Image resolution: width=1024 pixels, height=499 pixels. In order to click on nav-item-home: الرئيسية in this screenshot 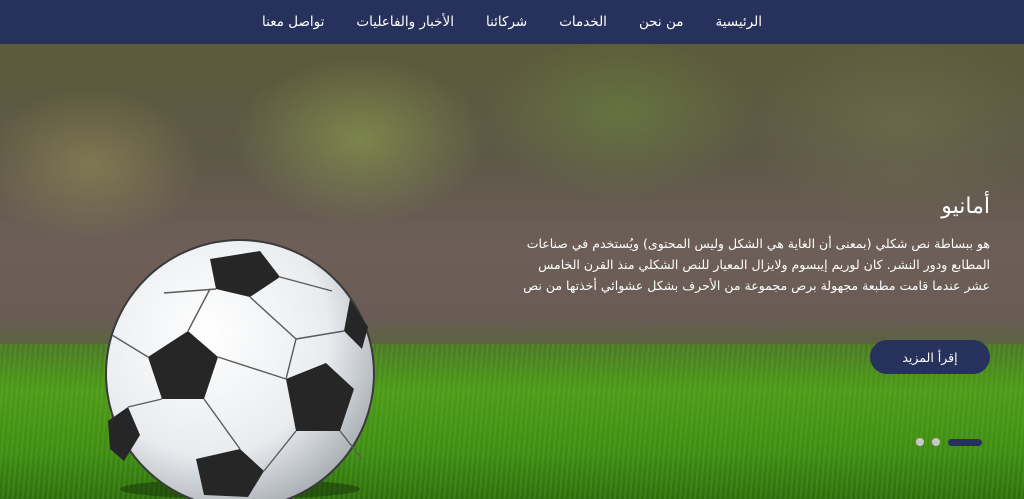, I will do `click(739, 22)`.